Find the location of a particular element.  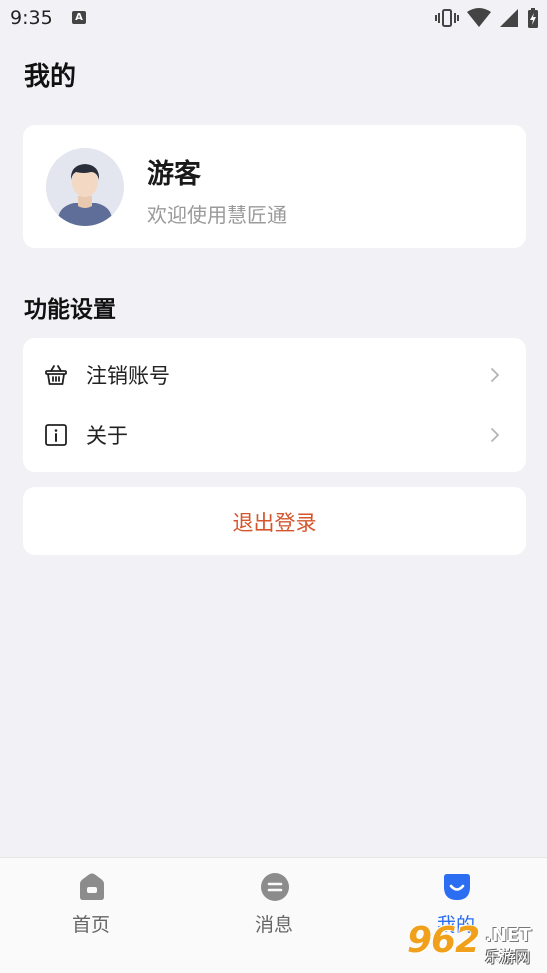

watermark-logo: 962 .NET 乐游网 is located at coordinates (472, 944).